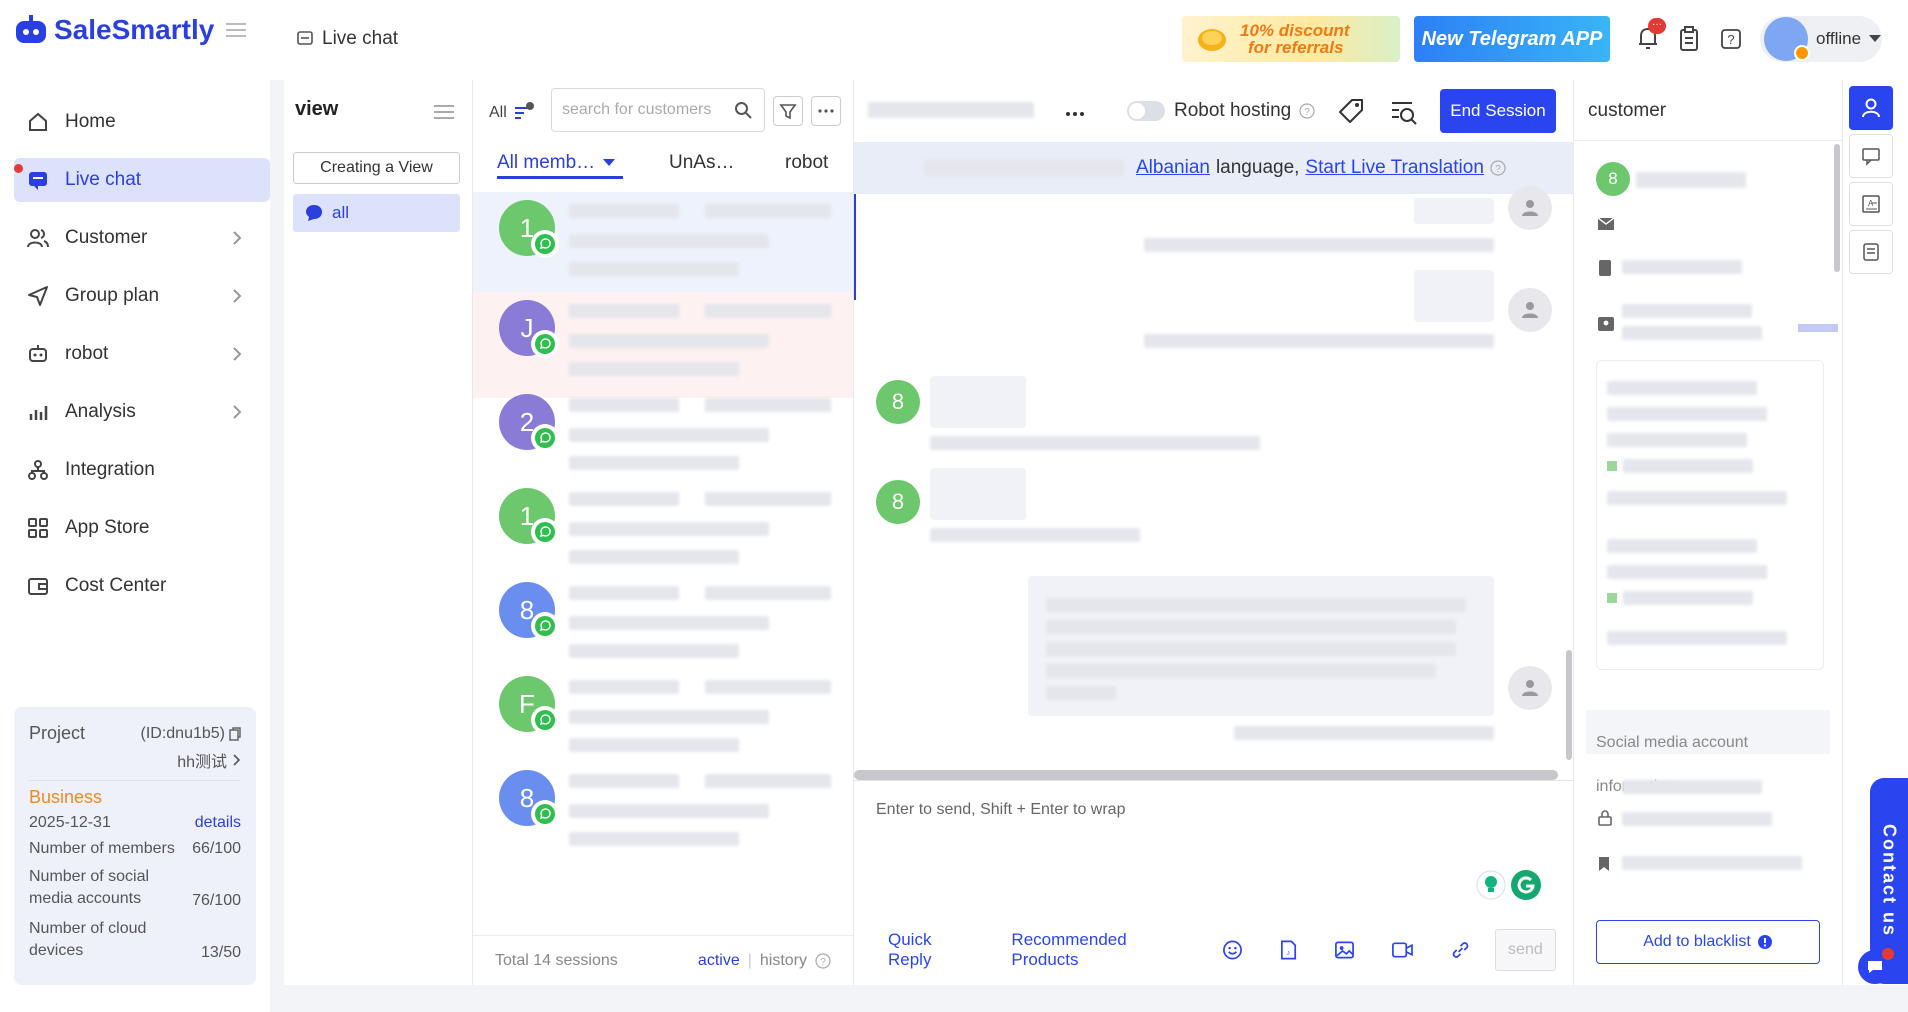 The image size is (1908, 1012). What do you see at coordinates (1871, 156) in the screenshot?
I see `comments-tab` at bounding box center [1871, 156].